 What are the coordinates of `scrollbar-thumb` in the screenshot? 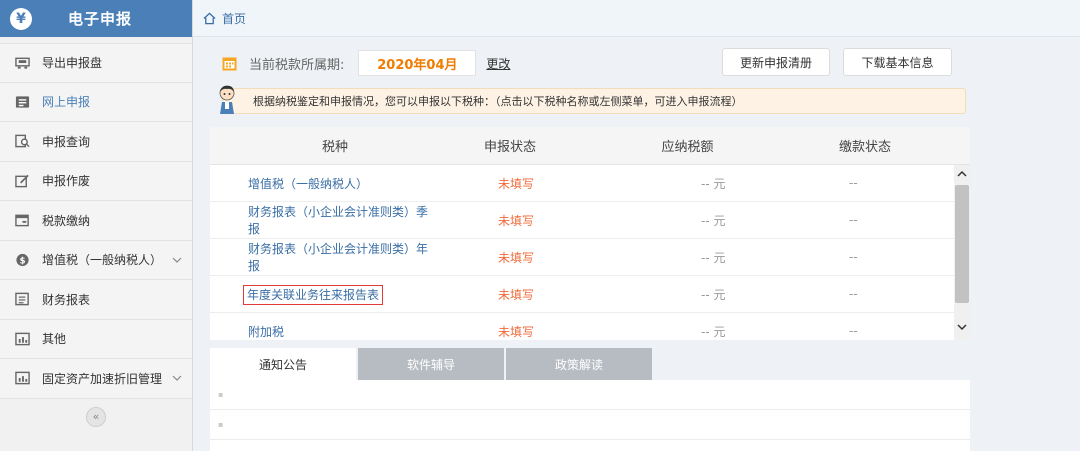 It's located at (962, 244).